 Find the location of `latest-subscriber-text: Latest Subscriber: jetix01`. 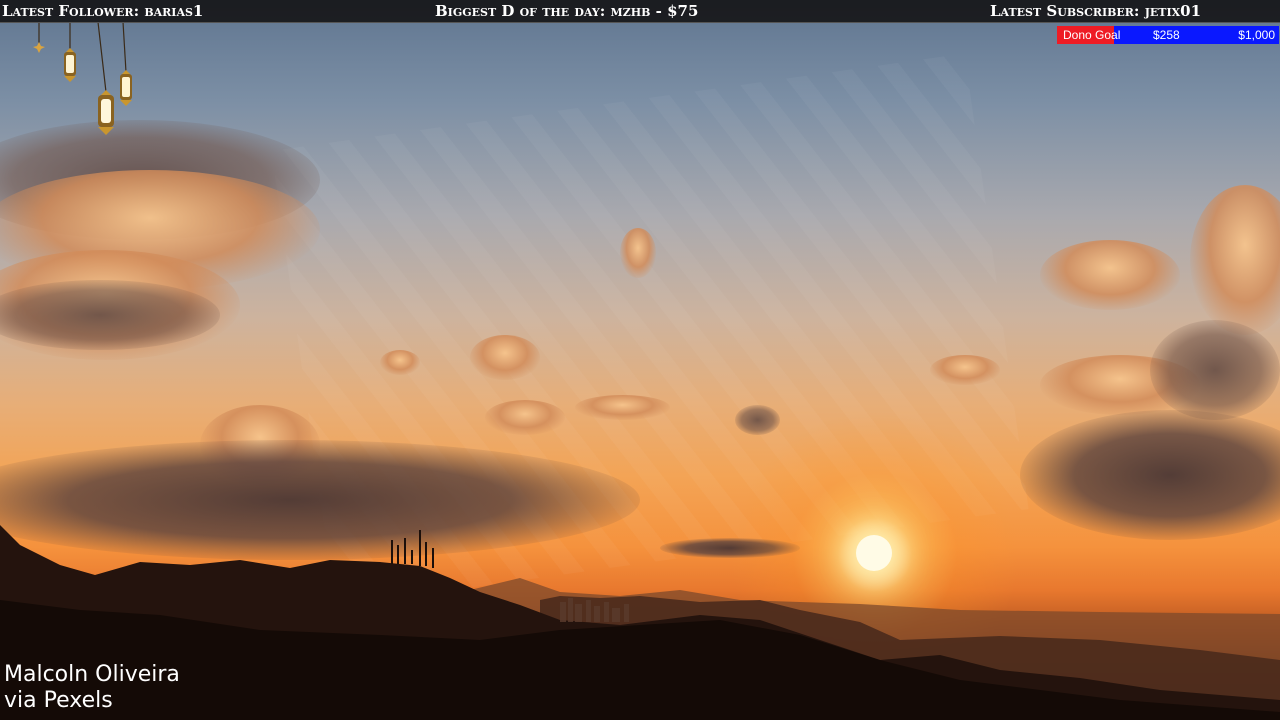

latest-subscriber-text: Latest Subscriber: jetix01 is located at coordinates (1096, 11).